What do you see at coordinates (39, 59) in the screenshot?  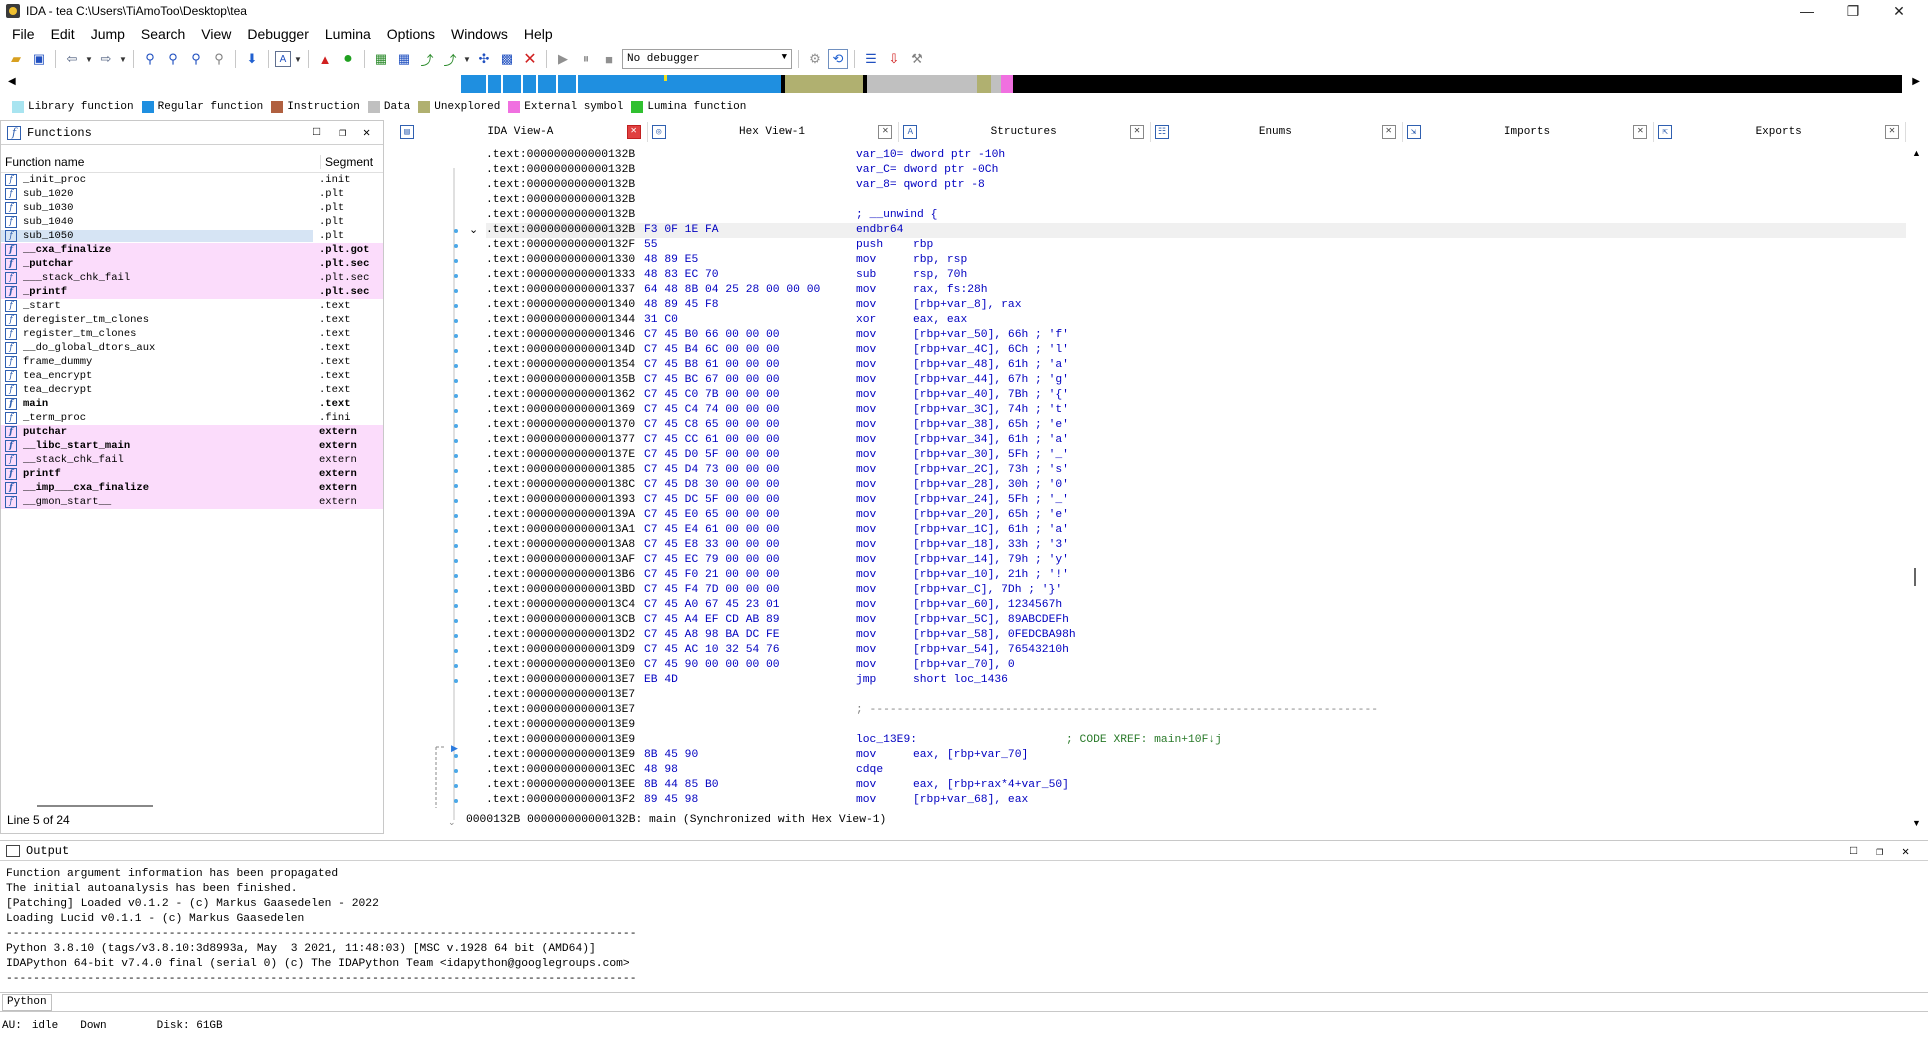 I see `save-icon: ▣` at bounding box center [39, 59].